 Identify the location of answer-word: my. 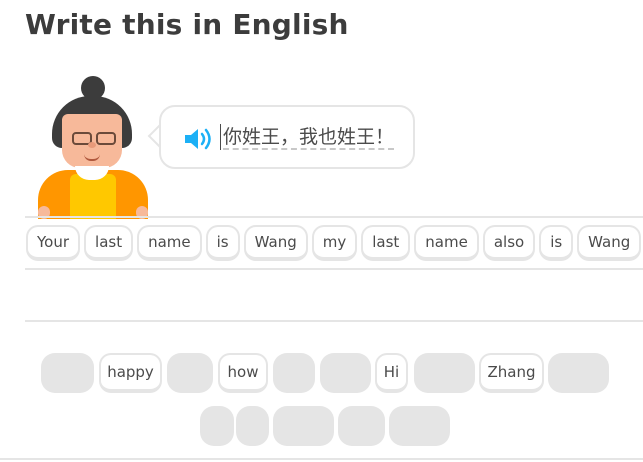
(334, 243).